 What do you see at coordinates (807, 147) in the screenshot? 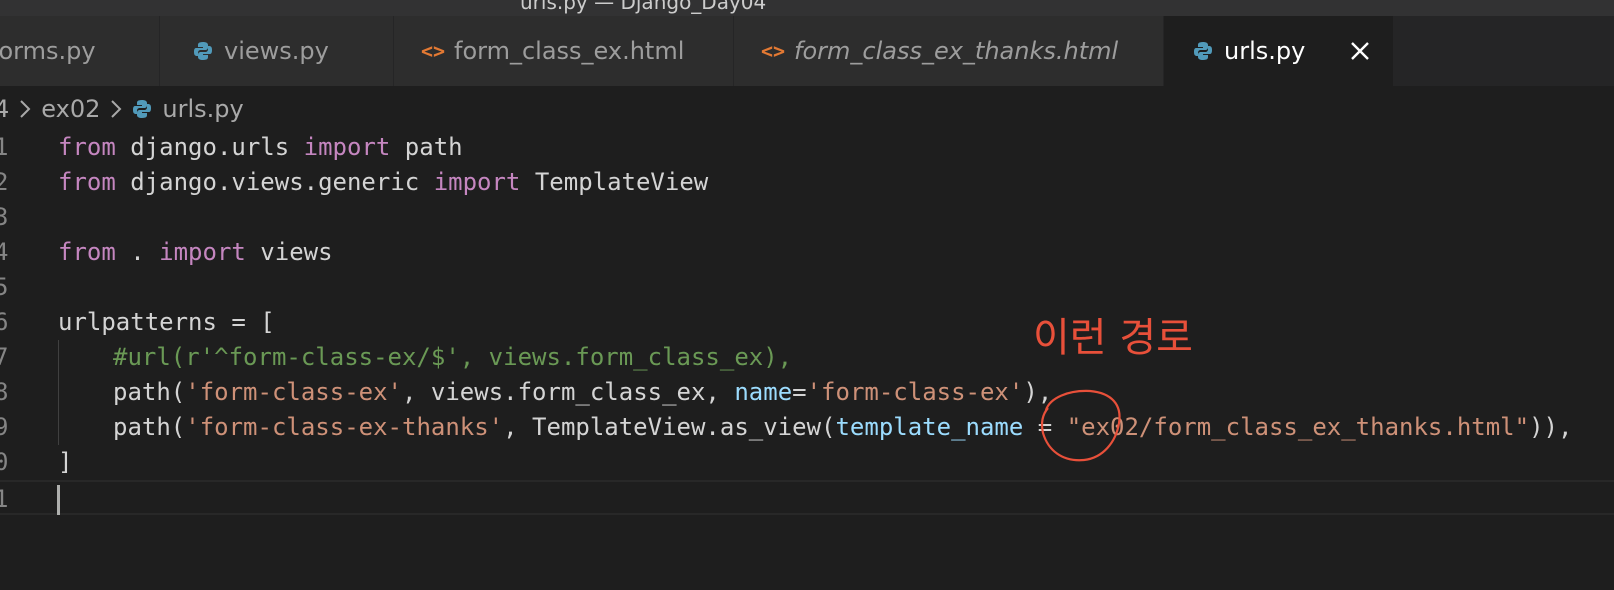
I see `code-line: 1 from django.urls import path` at bounding box center [807, 147].